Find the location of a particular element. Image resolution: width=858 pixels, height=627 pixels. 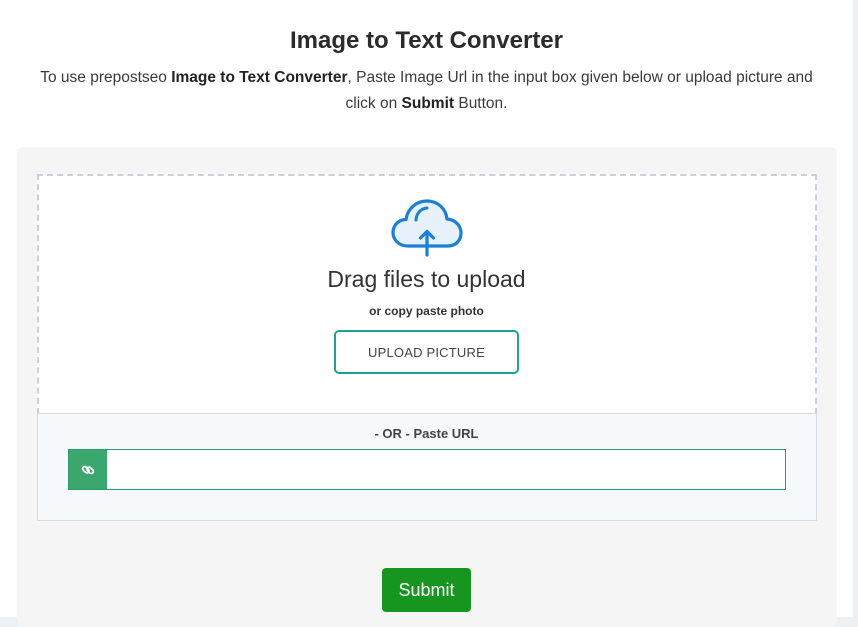

upload-picture-button: UPLOAD PICTURE is located at coordinates (426, 352).